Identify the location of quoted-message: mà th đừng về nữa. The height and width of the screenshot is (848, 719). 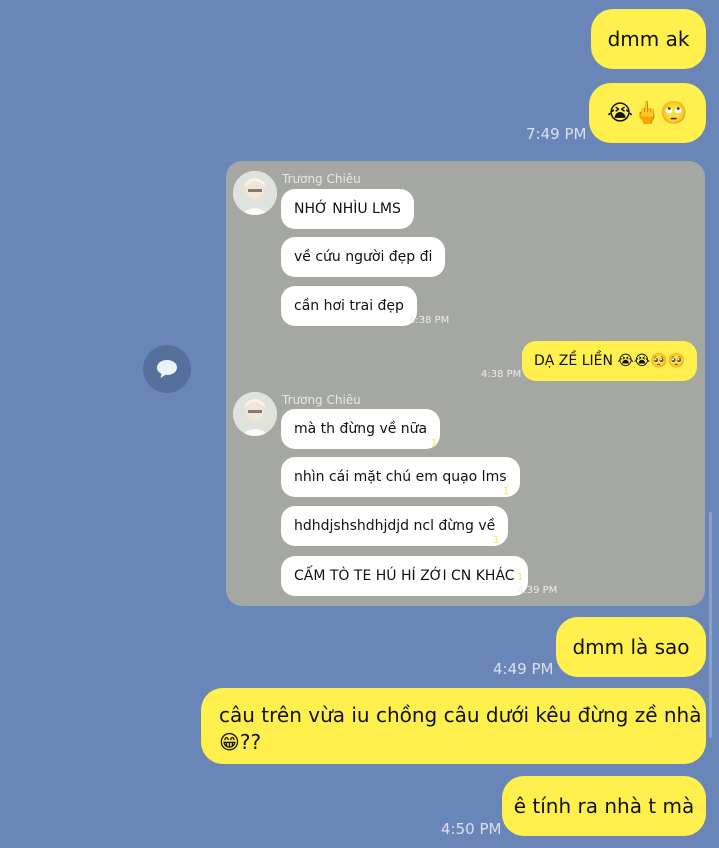
(361, 429).